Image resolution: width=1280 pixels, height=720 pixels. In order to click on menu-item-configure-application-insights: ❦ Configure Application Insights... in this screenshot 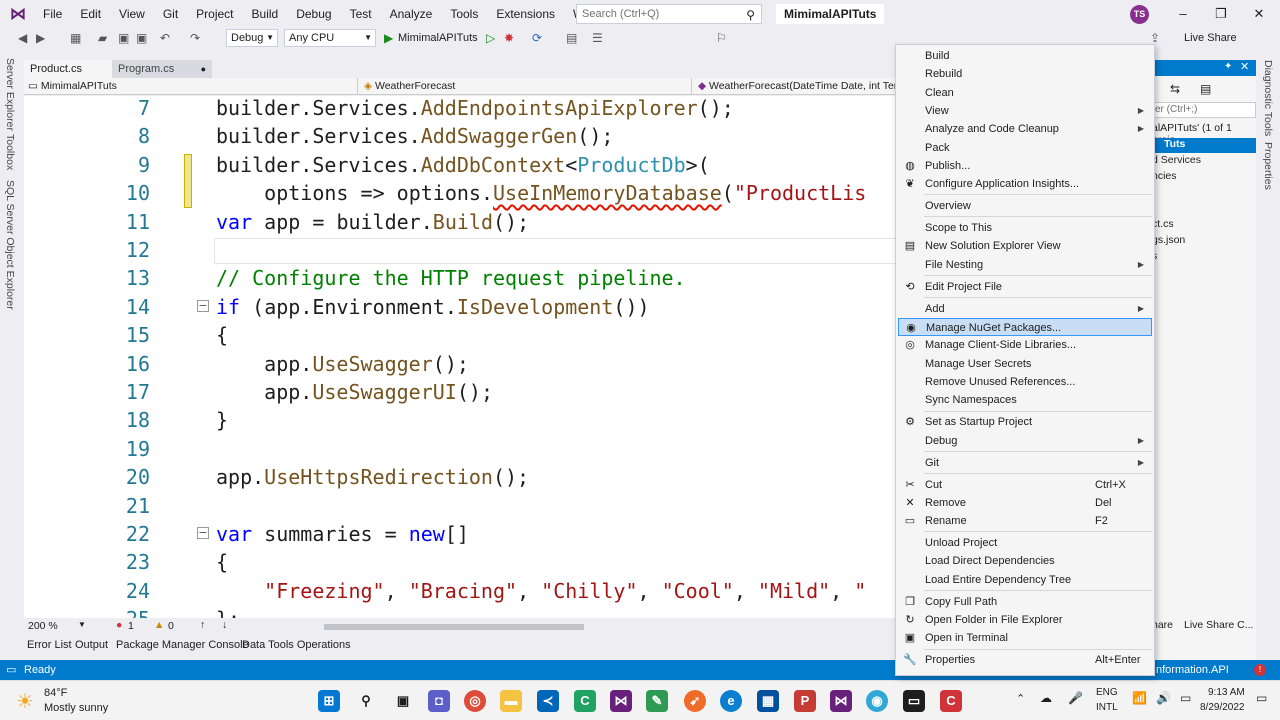, I will do `click(1025, 184)`.